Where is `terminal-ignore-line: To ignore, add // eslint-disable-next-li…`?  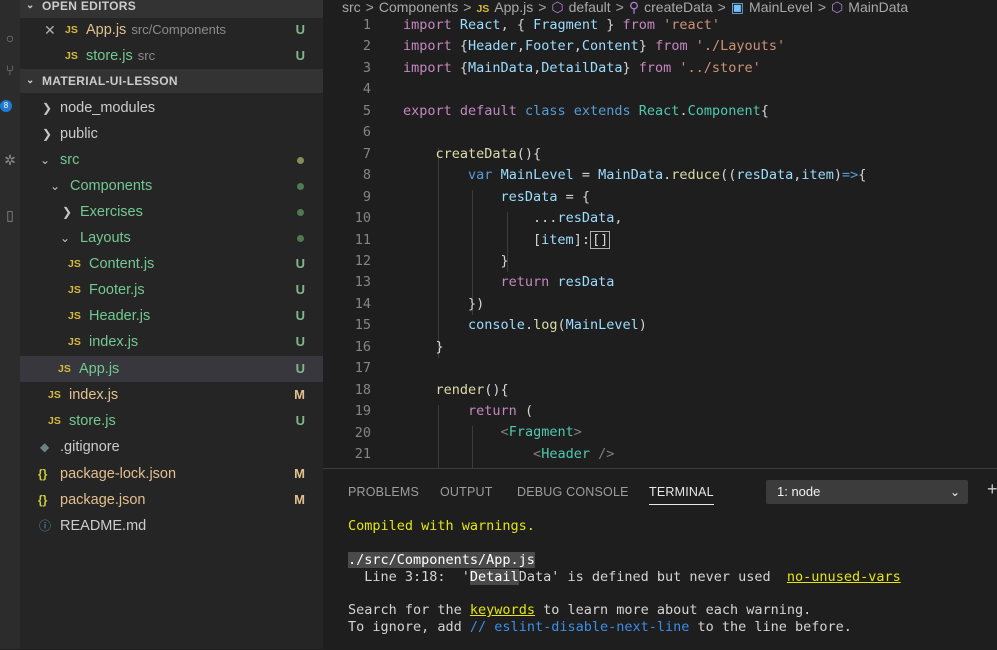
terminal-ignore-line: To ignore, add // eslint-disable-next-li… is located at coordinates (600, 627).